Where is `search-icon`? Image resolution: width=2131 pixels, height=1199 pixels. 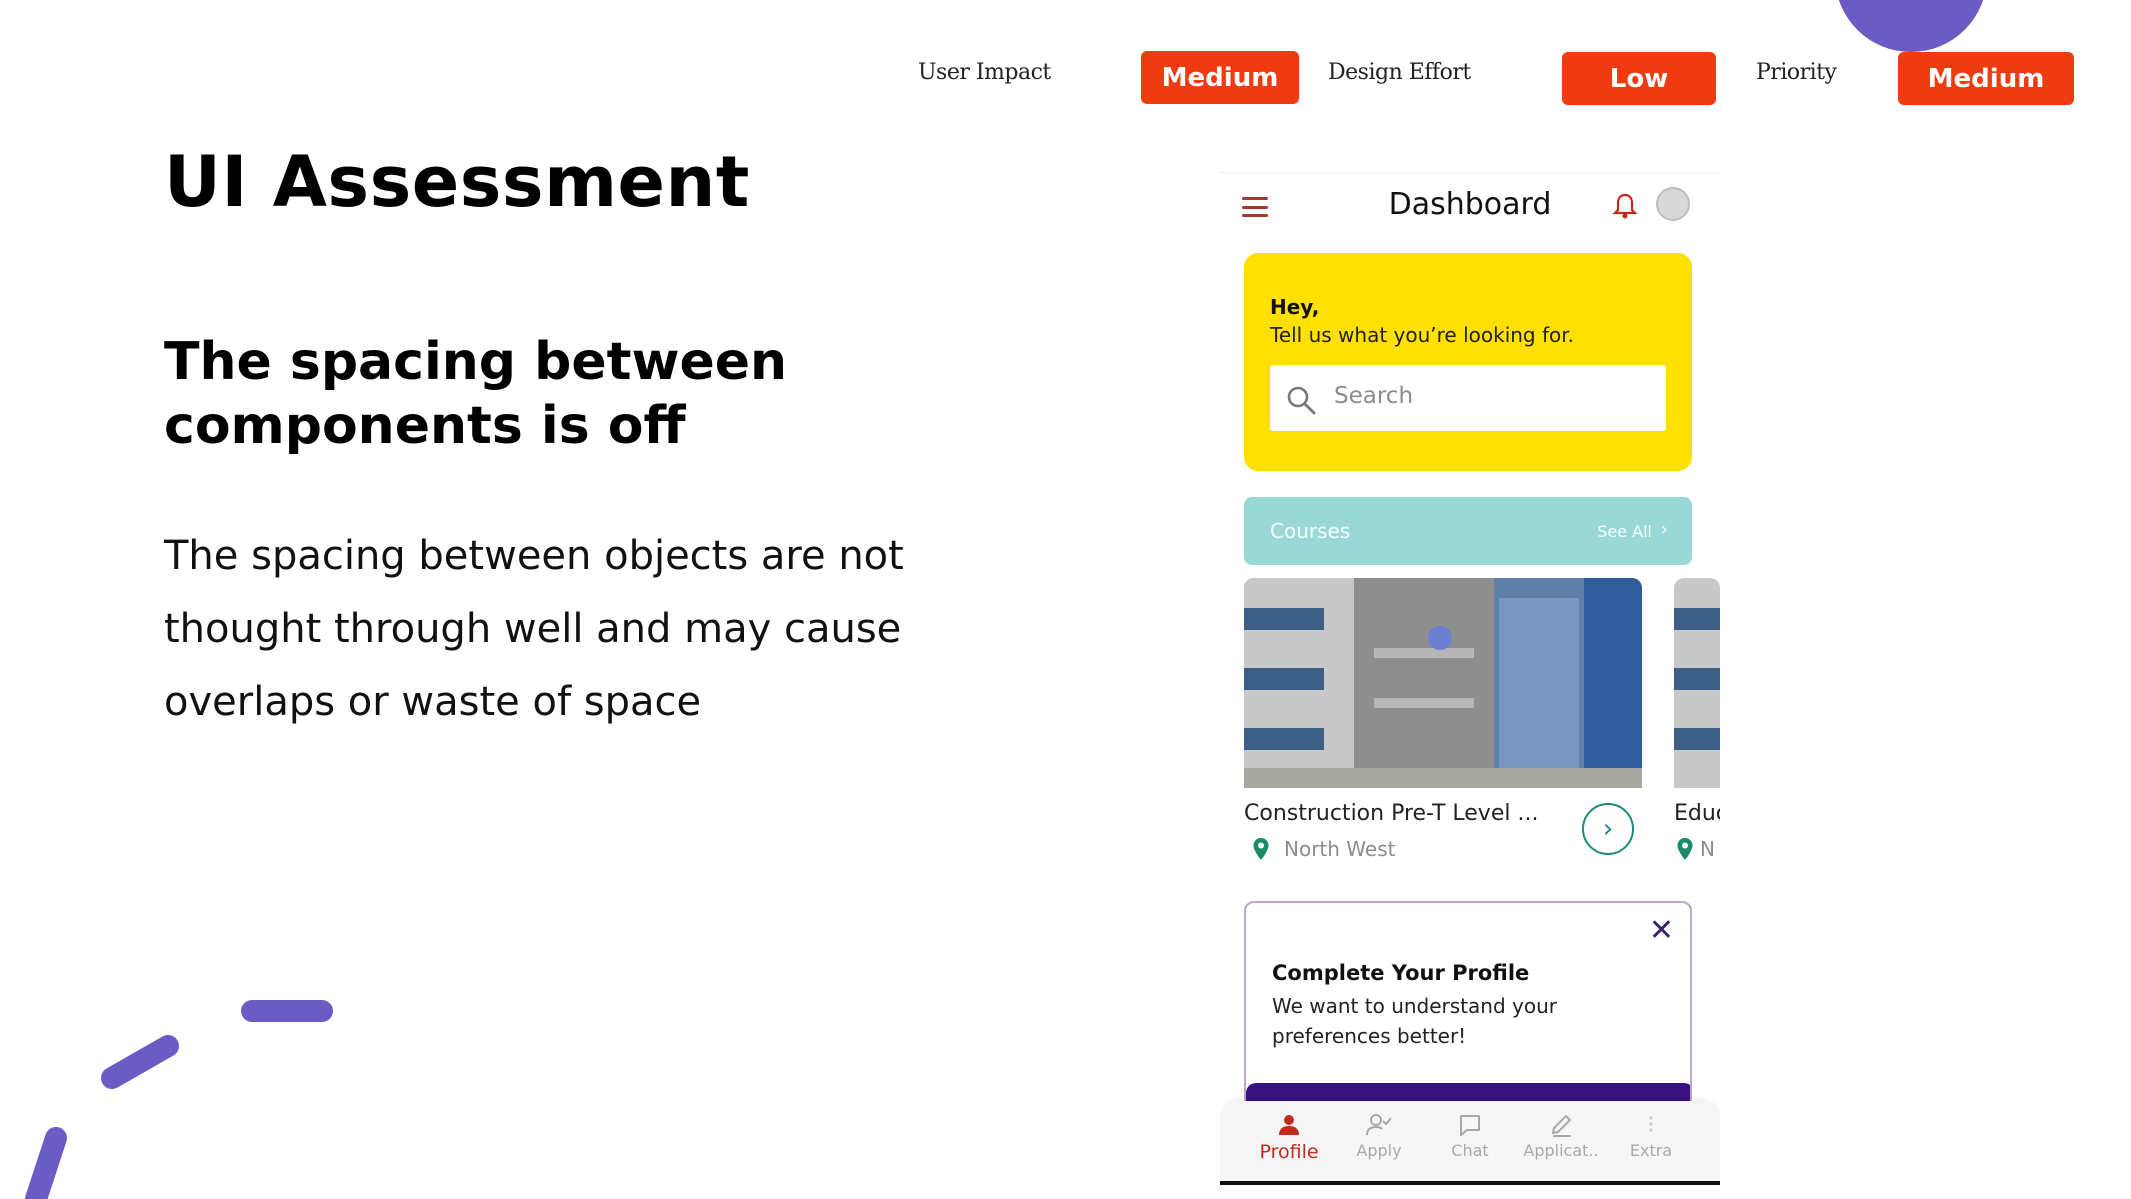
search-icon is located at coordinates (1301, 400).